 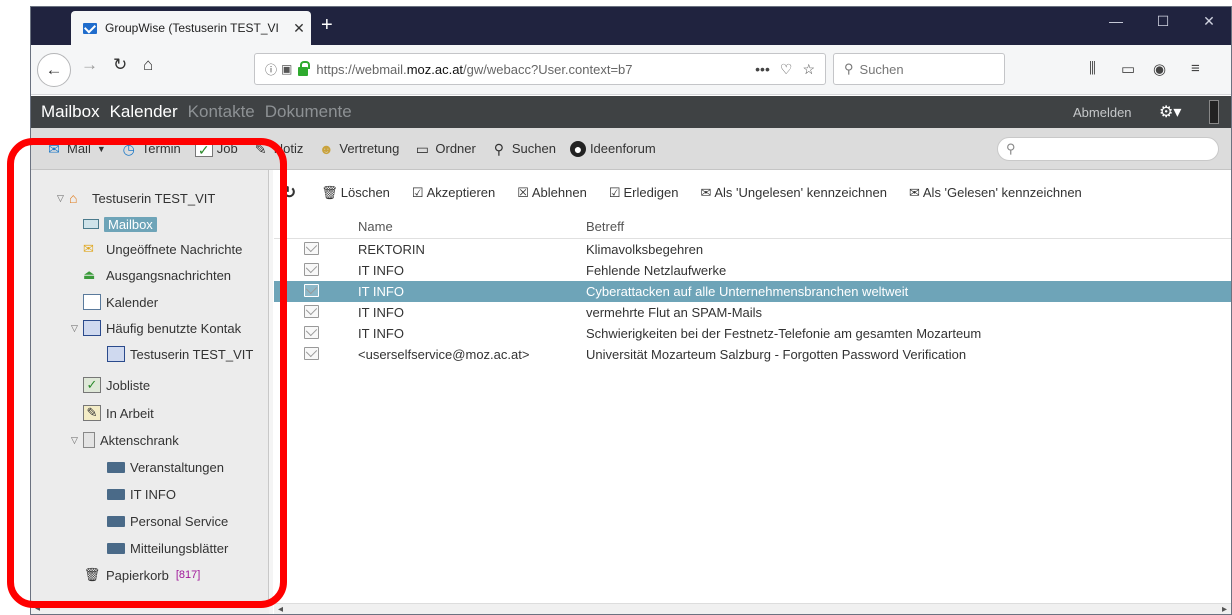 What do you see at coordinates (1108, 149) in the screenshot?
I see `quick-search-input: ⚲` at bounding box center [1108, 149].